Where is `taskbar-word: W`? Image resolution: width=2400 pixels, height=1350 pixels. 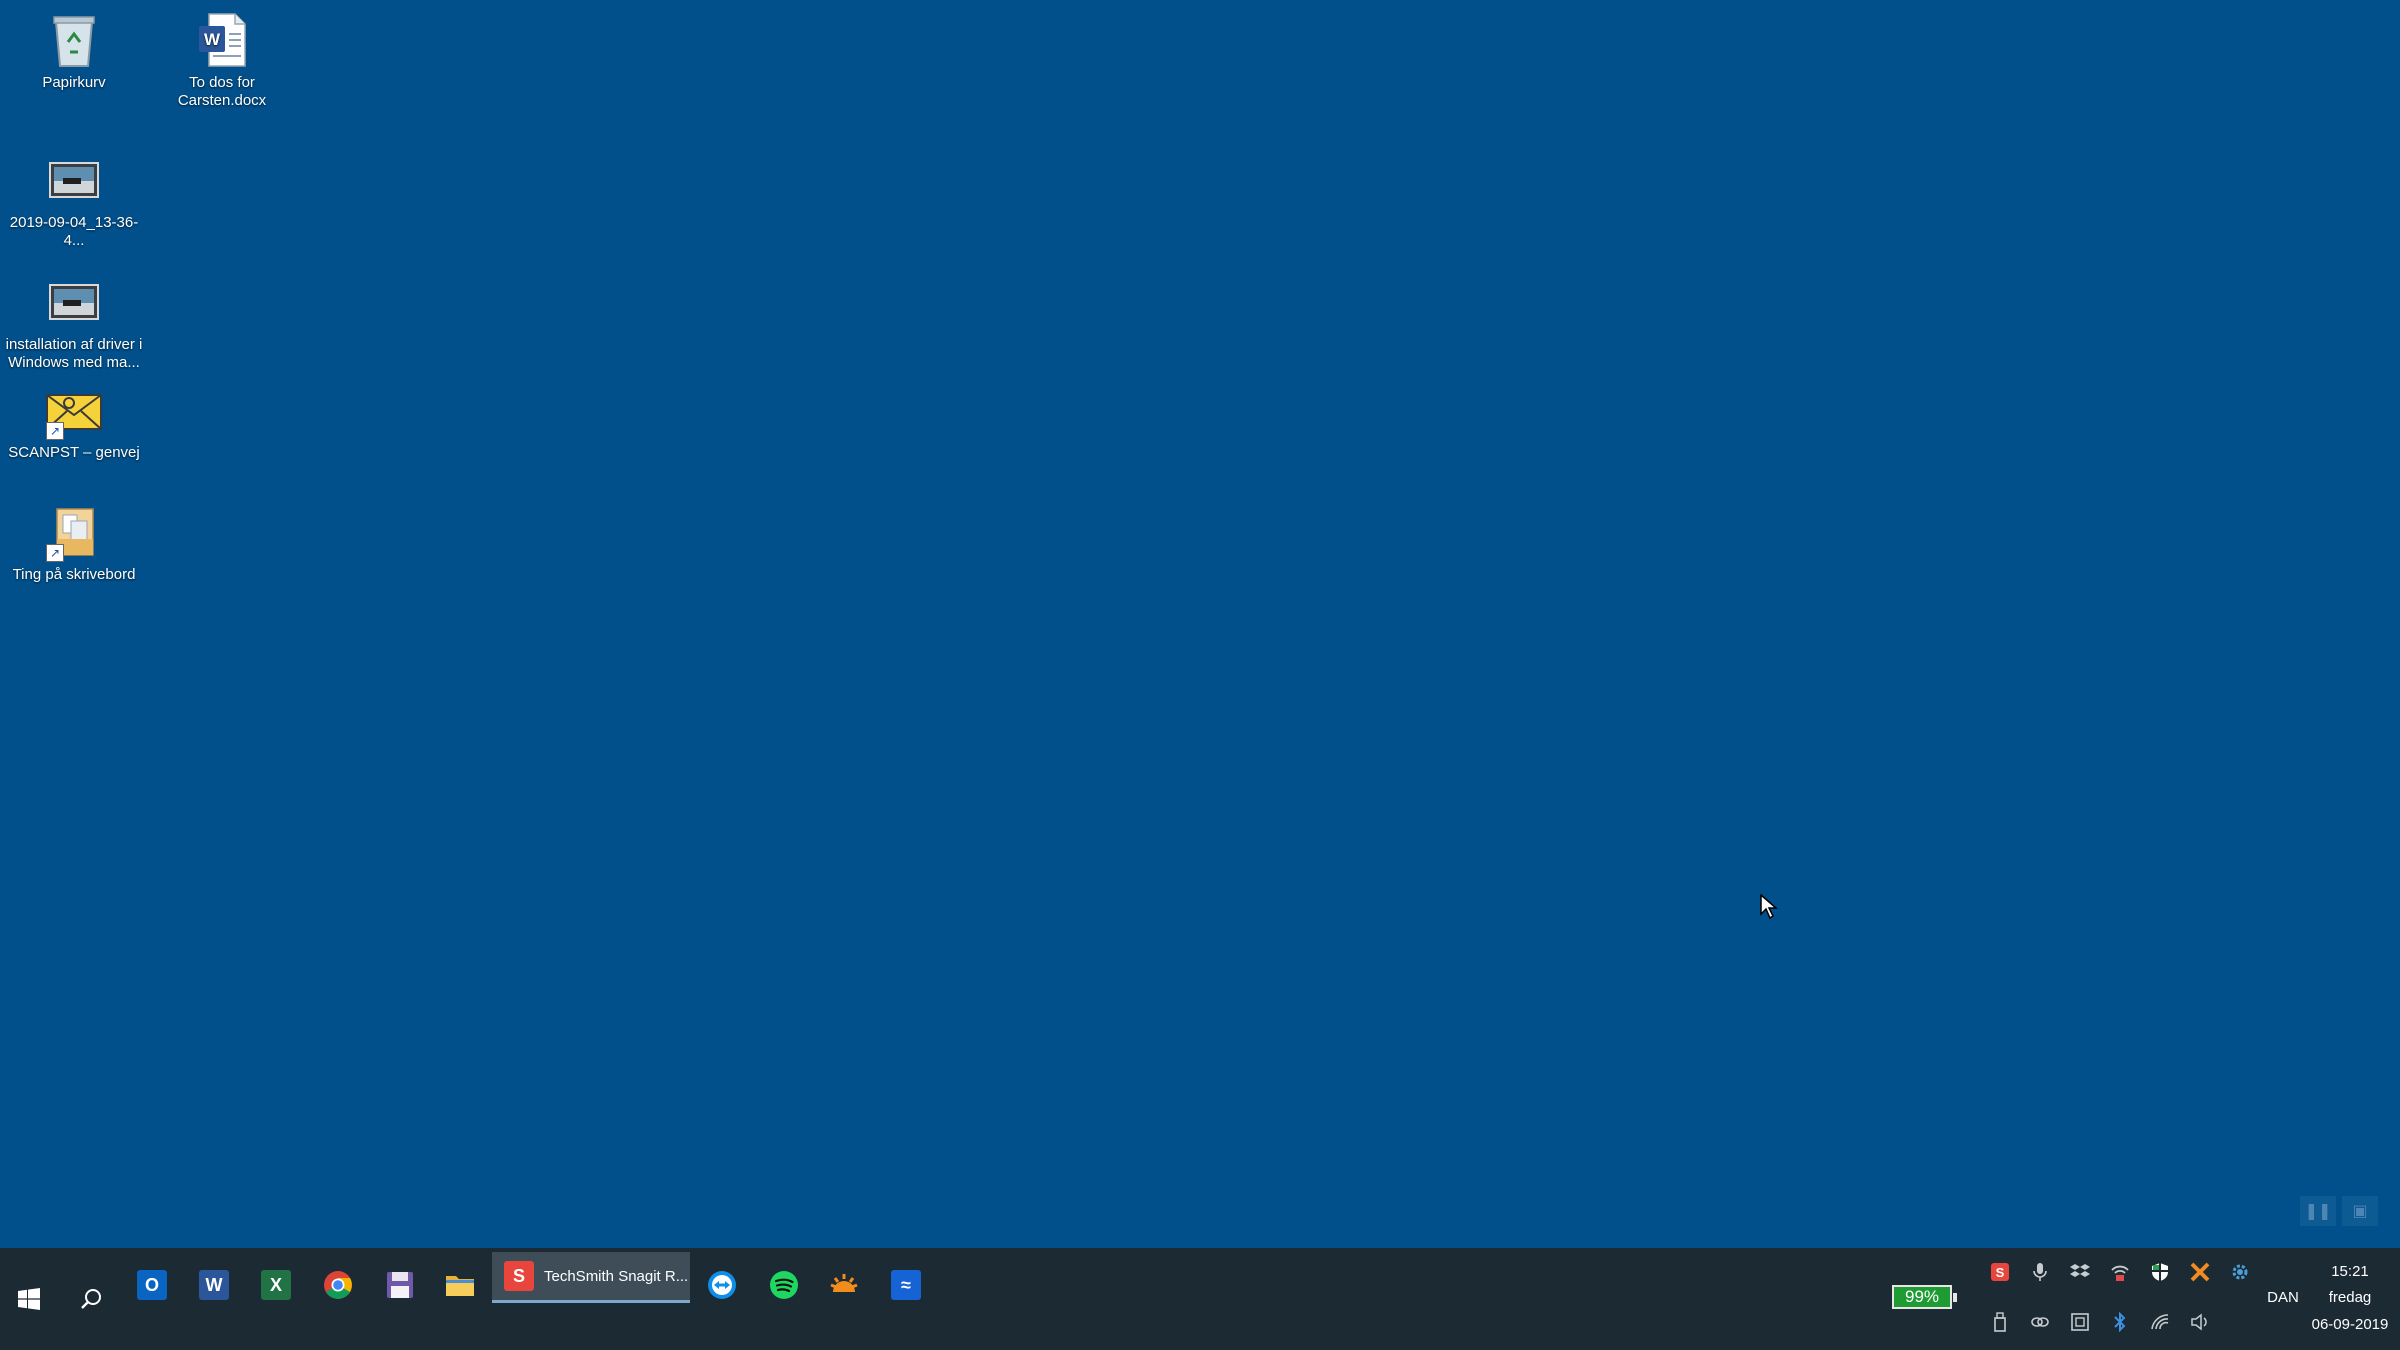
taskbar-word: W is located at coordinates (214, 1285).